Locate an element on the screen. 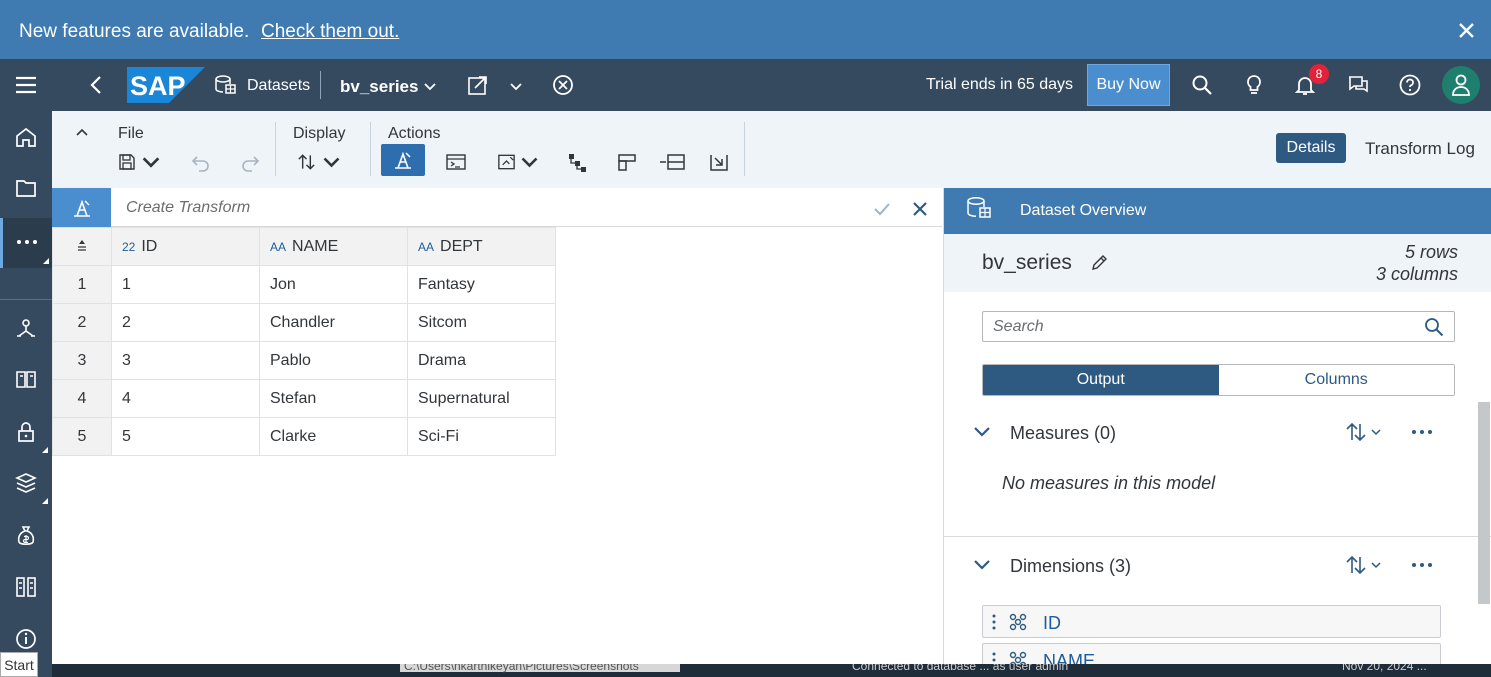  home-icon is located at coordinates (26, 137).